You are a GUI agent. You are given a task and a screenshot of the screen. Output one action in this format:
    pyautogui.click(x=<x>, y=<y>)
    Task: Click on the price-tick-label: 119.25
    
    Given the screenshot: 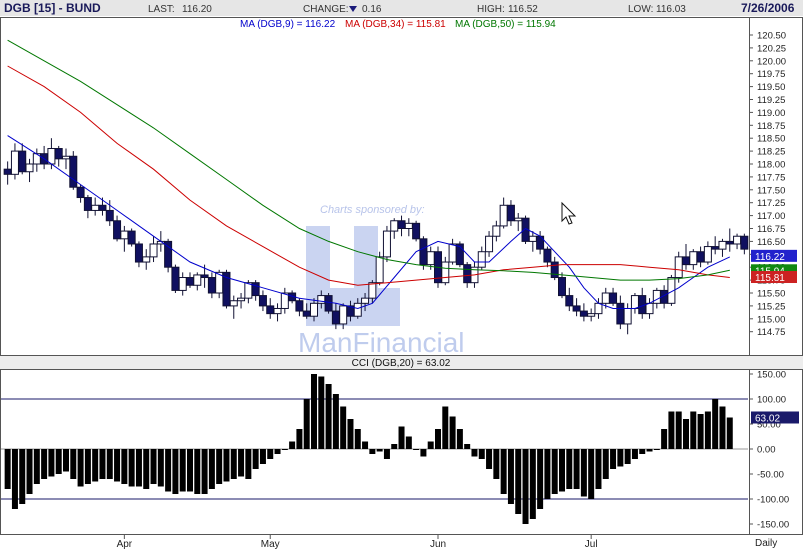 What is the action you would take?
    pyautogui.click(x=771, y=100)
    